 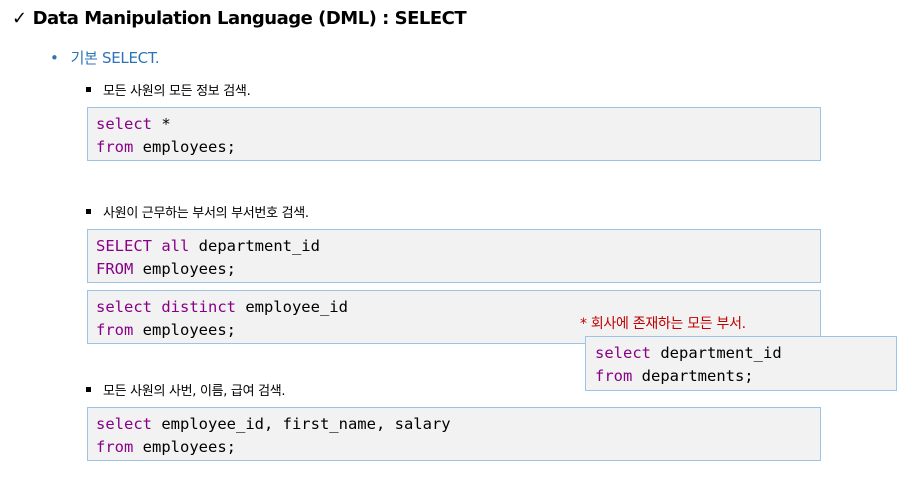 What do you see at coordinates (301, 424) in the screenshot?
I see `code-text: employee_id, first_name, salary` at bounding box center [301, 424].